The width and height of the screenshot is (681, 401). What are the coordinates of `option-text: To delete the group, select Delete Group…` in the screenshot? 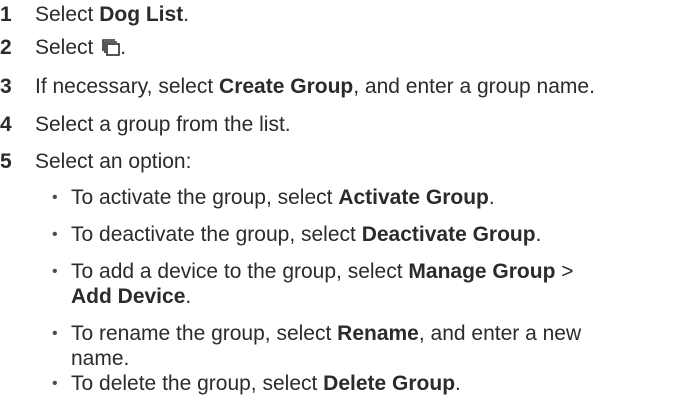 It's located at (266, 383).